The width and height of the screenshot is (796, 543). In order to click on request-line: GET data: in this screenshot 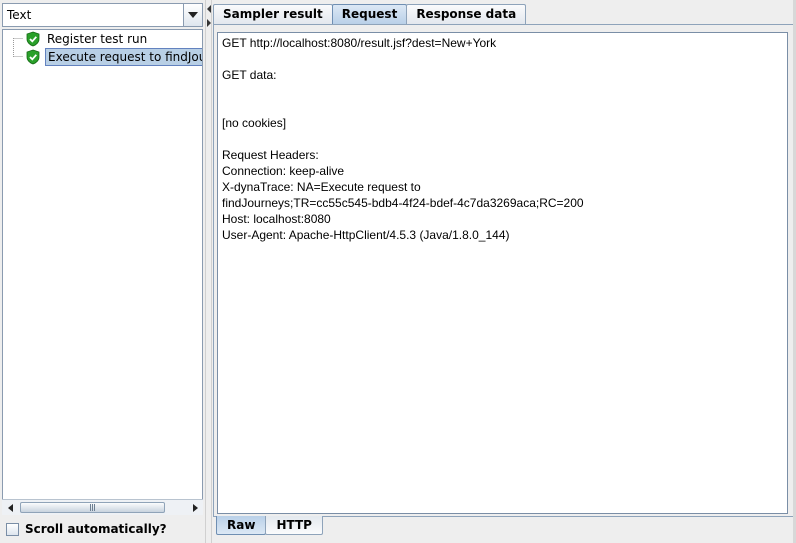, I will do `click(249, 75)`.